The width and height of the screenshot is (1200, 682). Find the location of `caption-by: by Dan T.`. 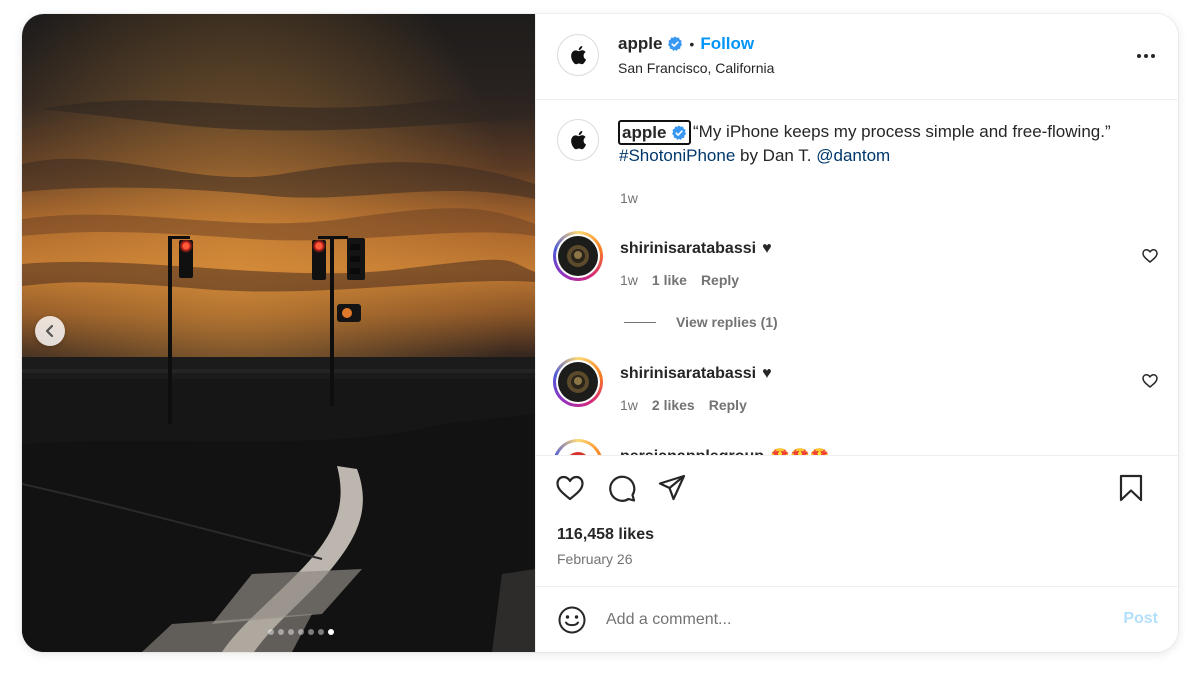

caption-by: by Dan T. is located at coordinates (776, 155).